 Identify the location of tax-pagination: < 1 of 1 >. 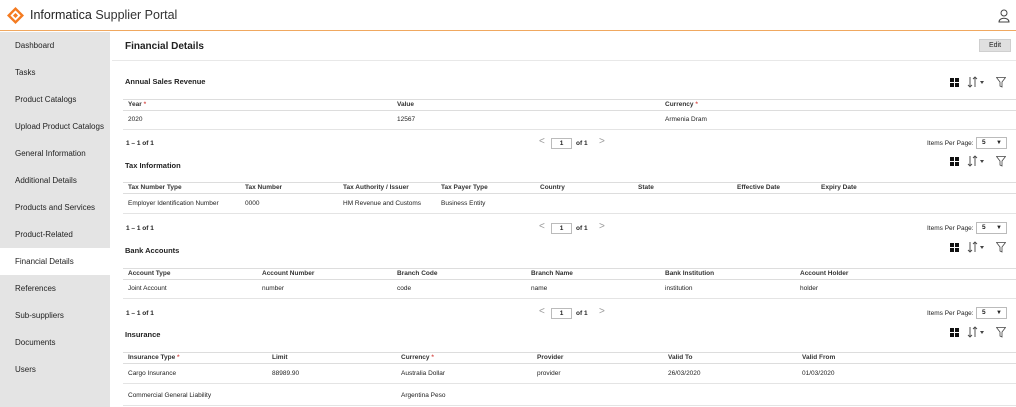
(574, 228).